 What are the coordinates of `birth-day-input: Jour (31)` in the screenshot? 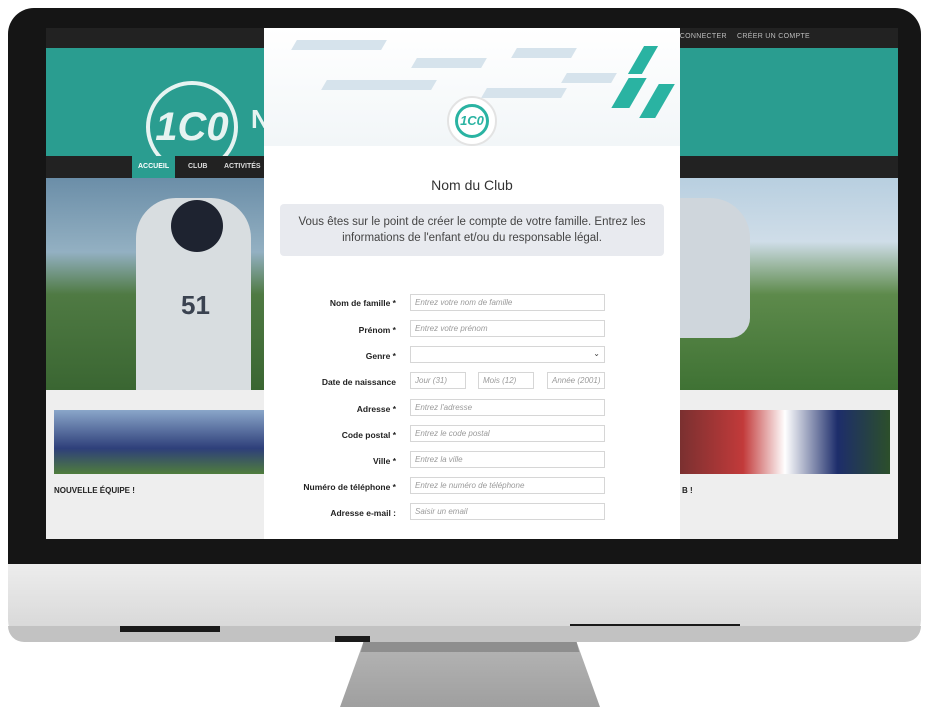 It's located at (438, 380).